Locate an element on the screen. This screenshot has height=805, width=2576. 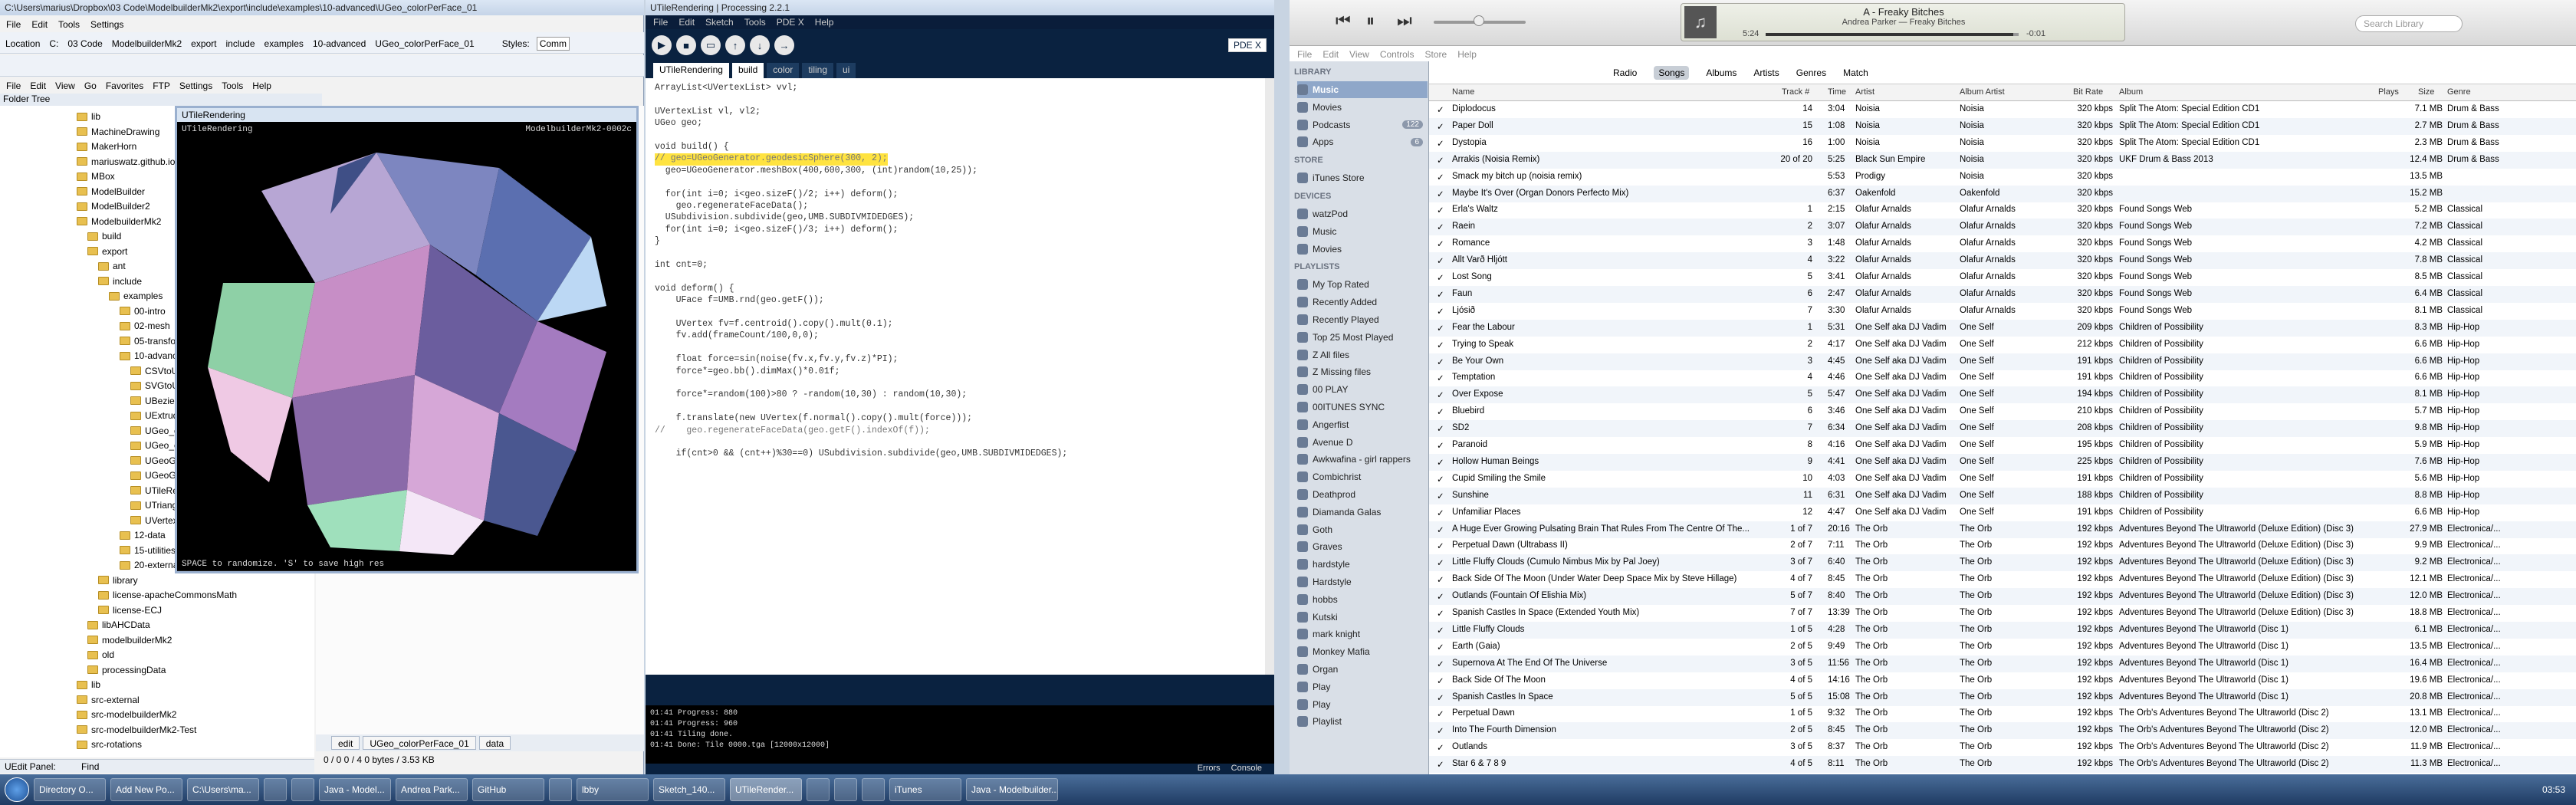
previous-icon: ⏮ is located at coordinates (1343, 21).